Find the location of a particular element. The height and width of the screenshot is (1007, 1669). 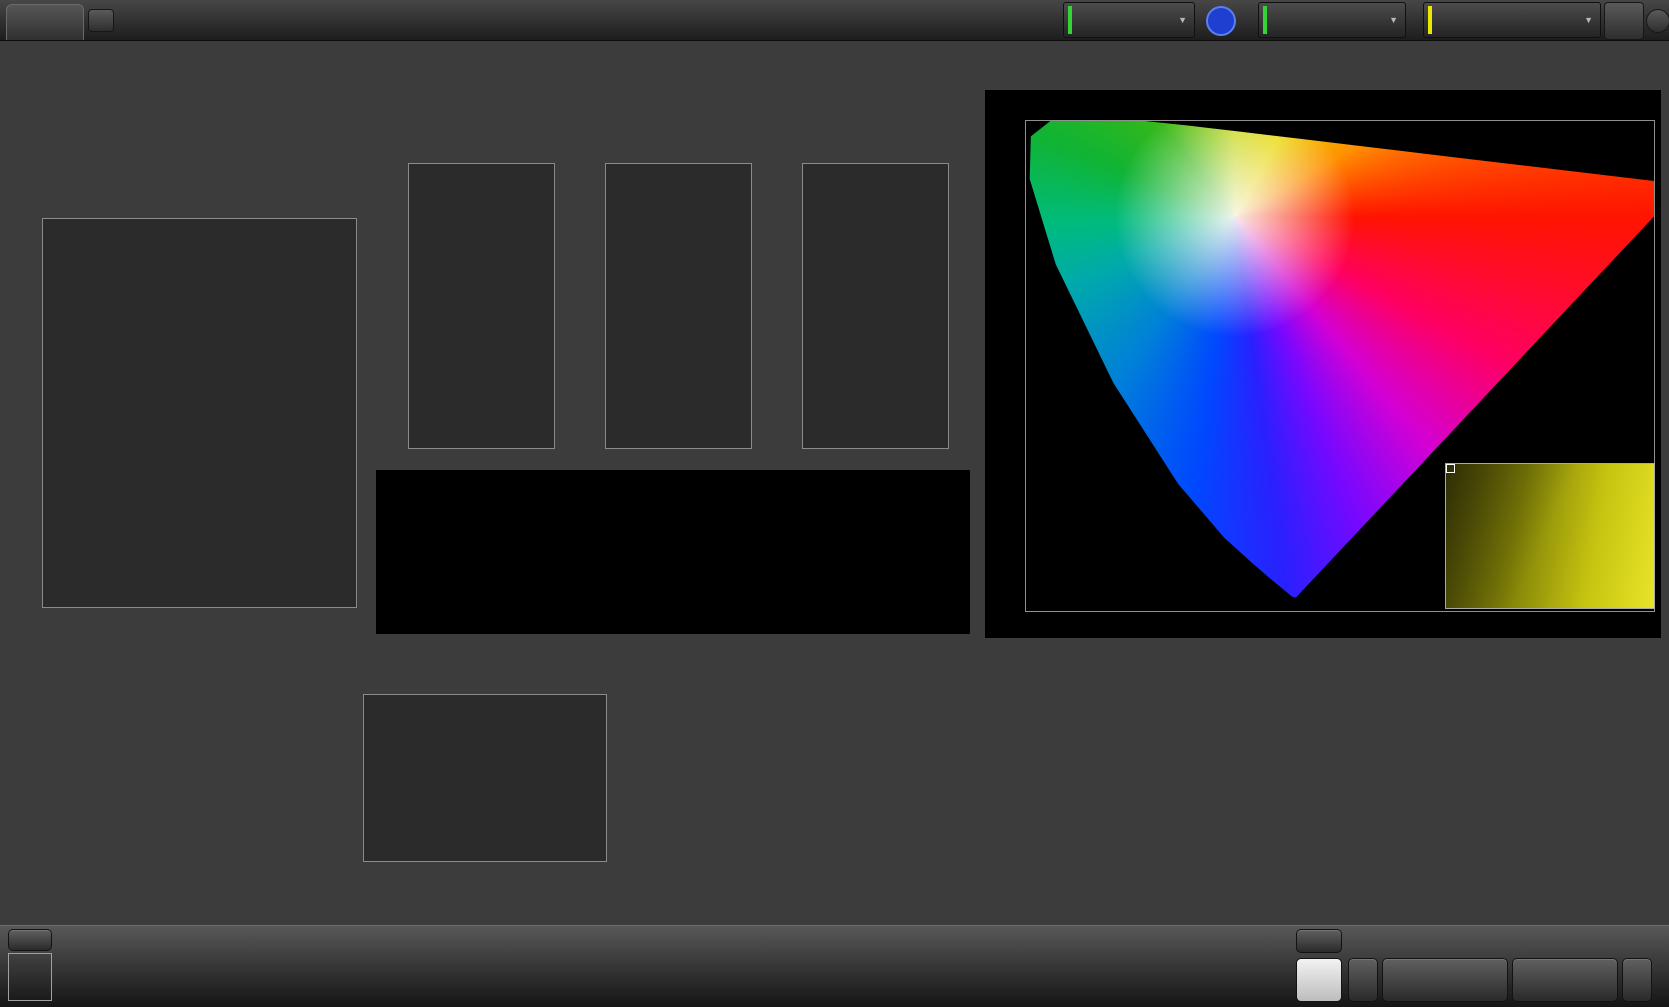

delta-c-chart is located at coordinates (680, 305).